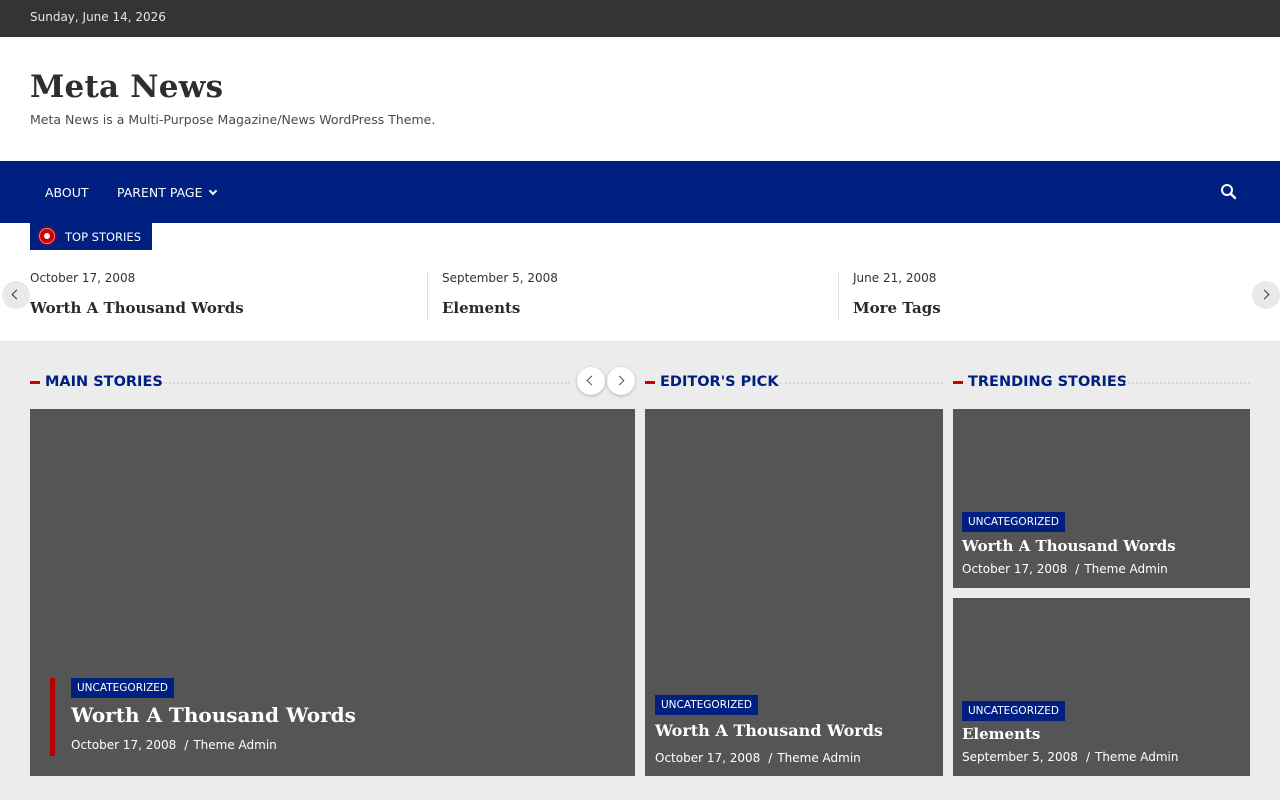  I want to click on chevron-down-icon, so click(212, 191).